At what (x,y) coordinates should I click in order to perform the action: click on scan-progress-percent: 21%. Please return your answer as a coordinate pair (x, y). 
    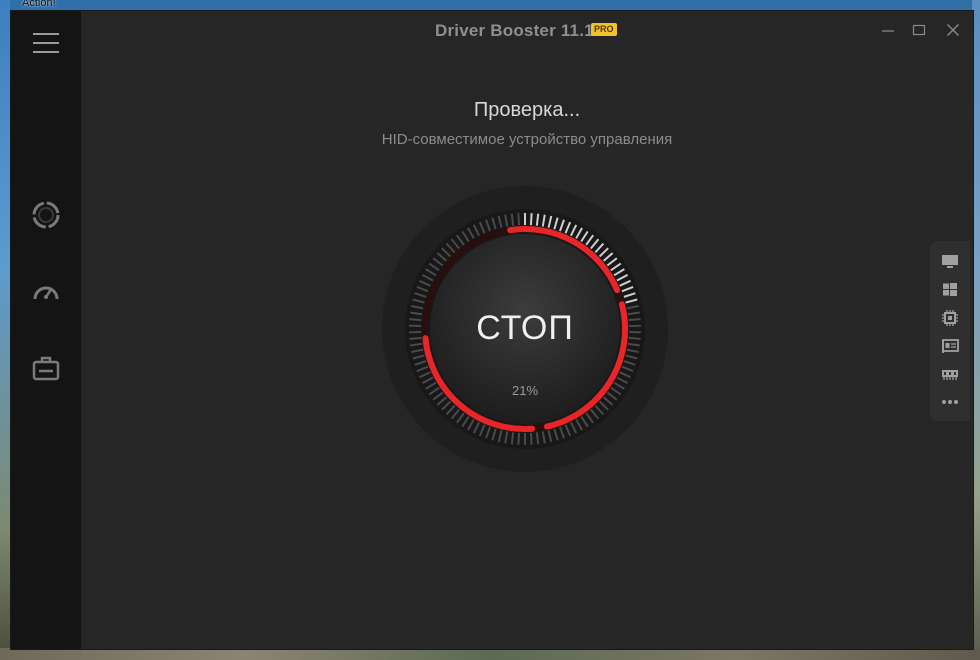
    Looking at the image, I should click on (525, 390).